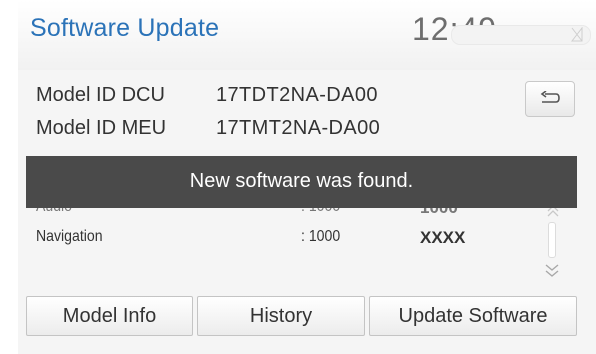 The width and height of the screenshot is (596, 354). What do you see at coordinates (281, 316) in the screenshot?
I see `history-button: History` at bounding box center [281, 316].